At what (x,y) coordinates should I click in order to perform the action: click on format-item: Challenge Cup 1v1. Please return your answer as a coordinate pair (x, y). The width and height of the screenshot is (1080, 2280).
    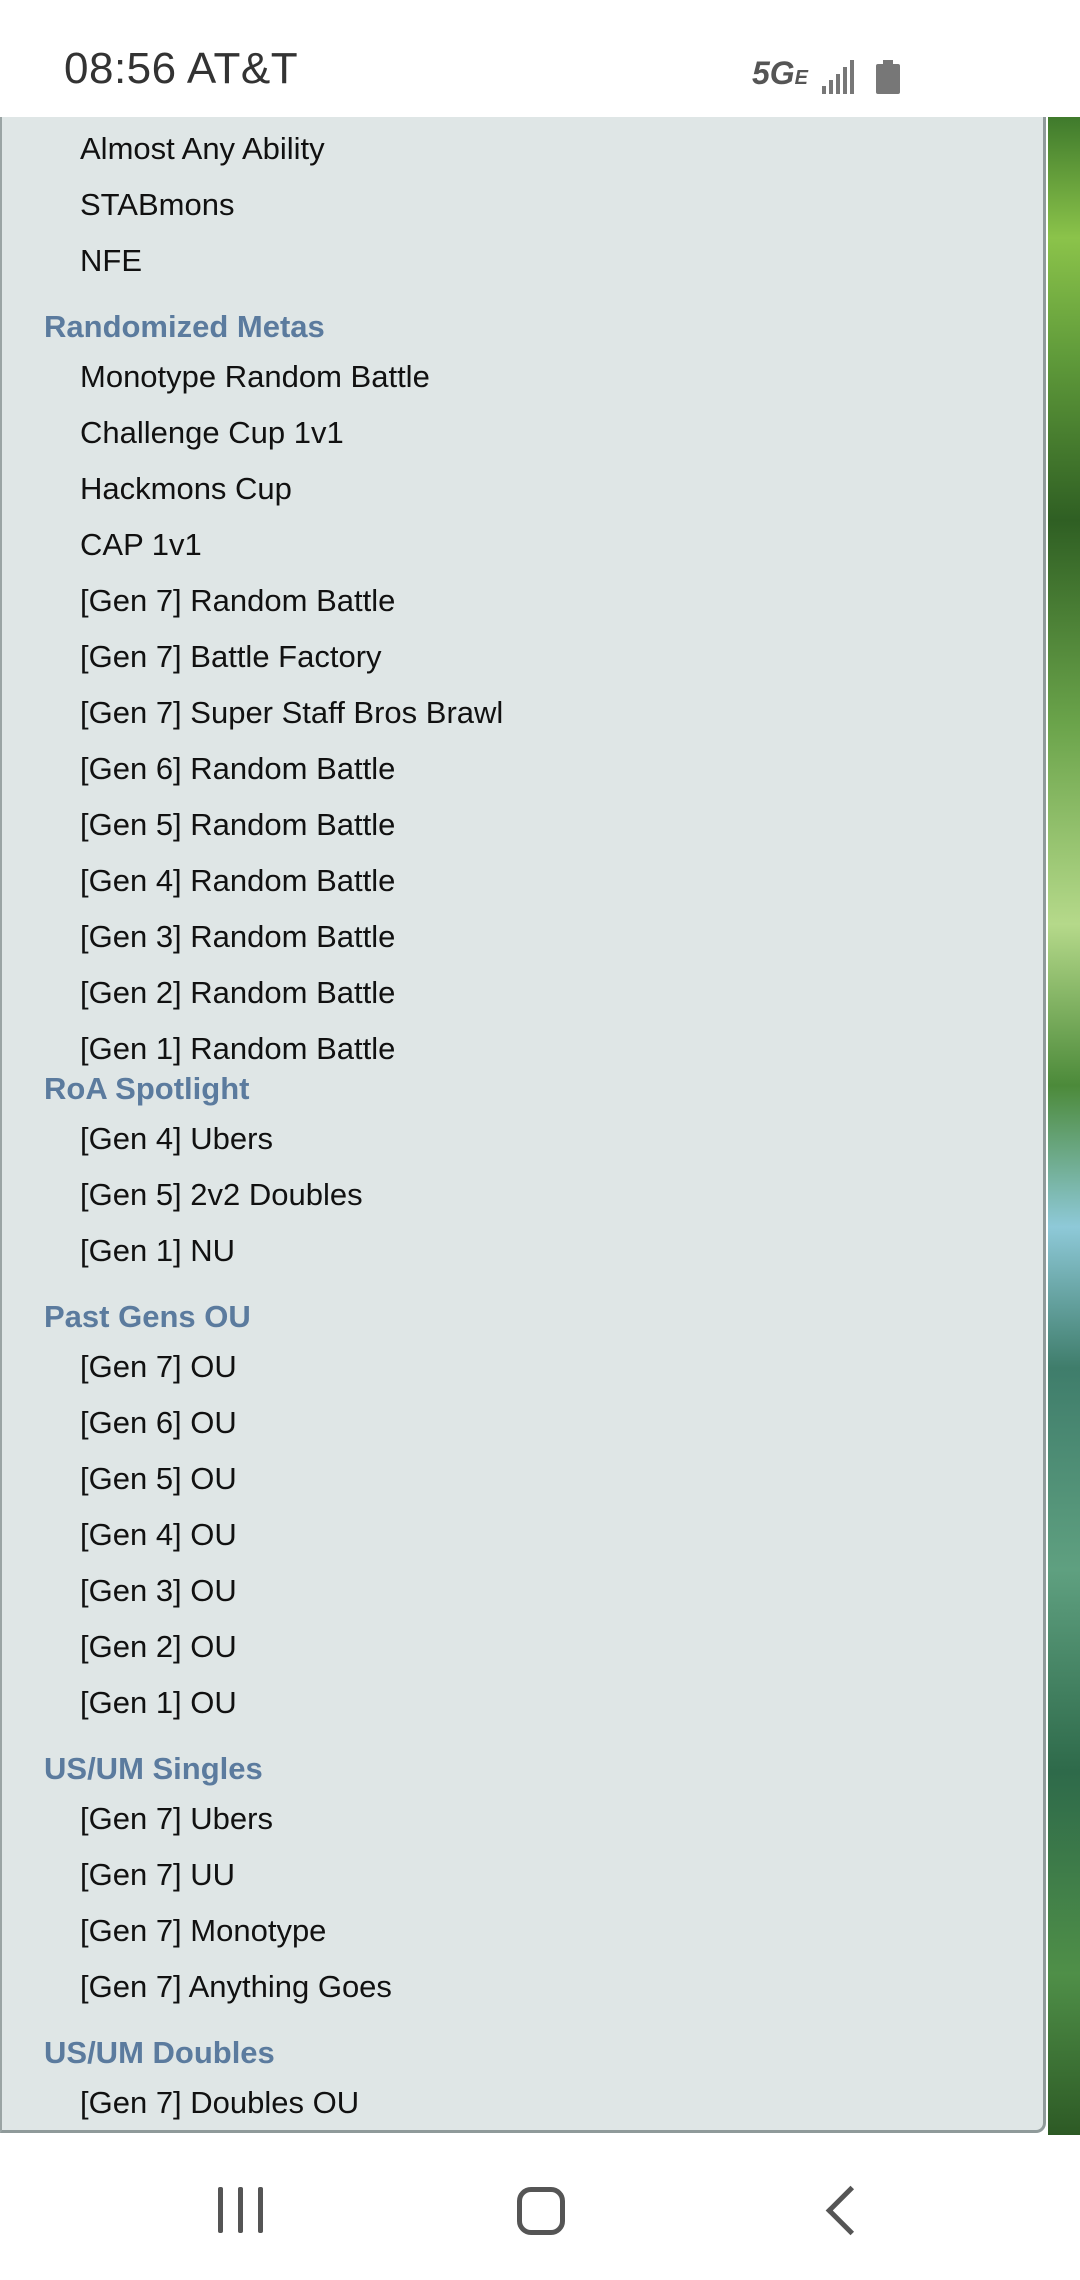
    Looking at the image, I should click on (212, 433).